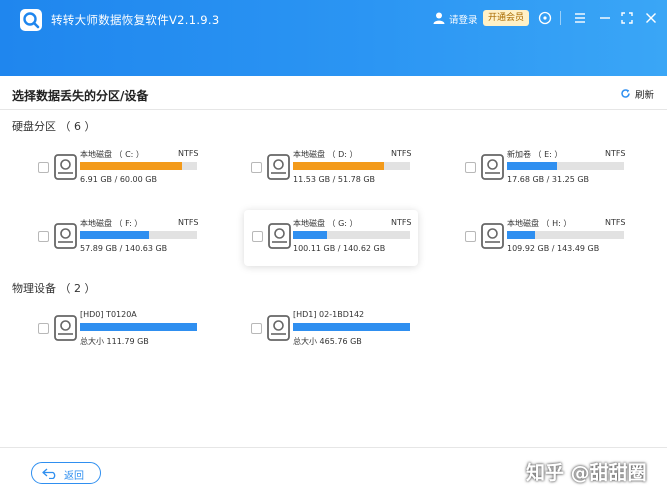 The image size is (667, 500). I want to click on partition-usage: 17.68 GB / 31.25 GB, so click(548, 179).